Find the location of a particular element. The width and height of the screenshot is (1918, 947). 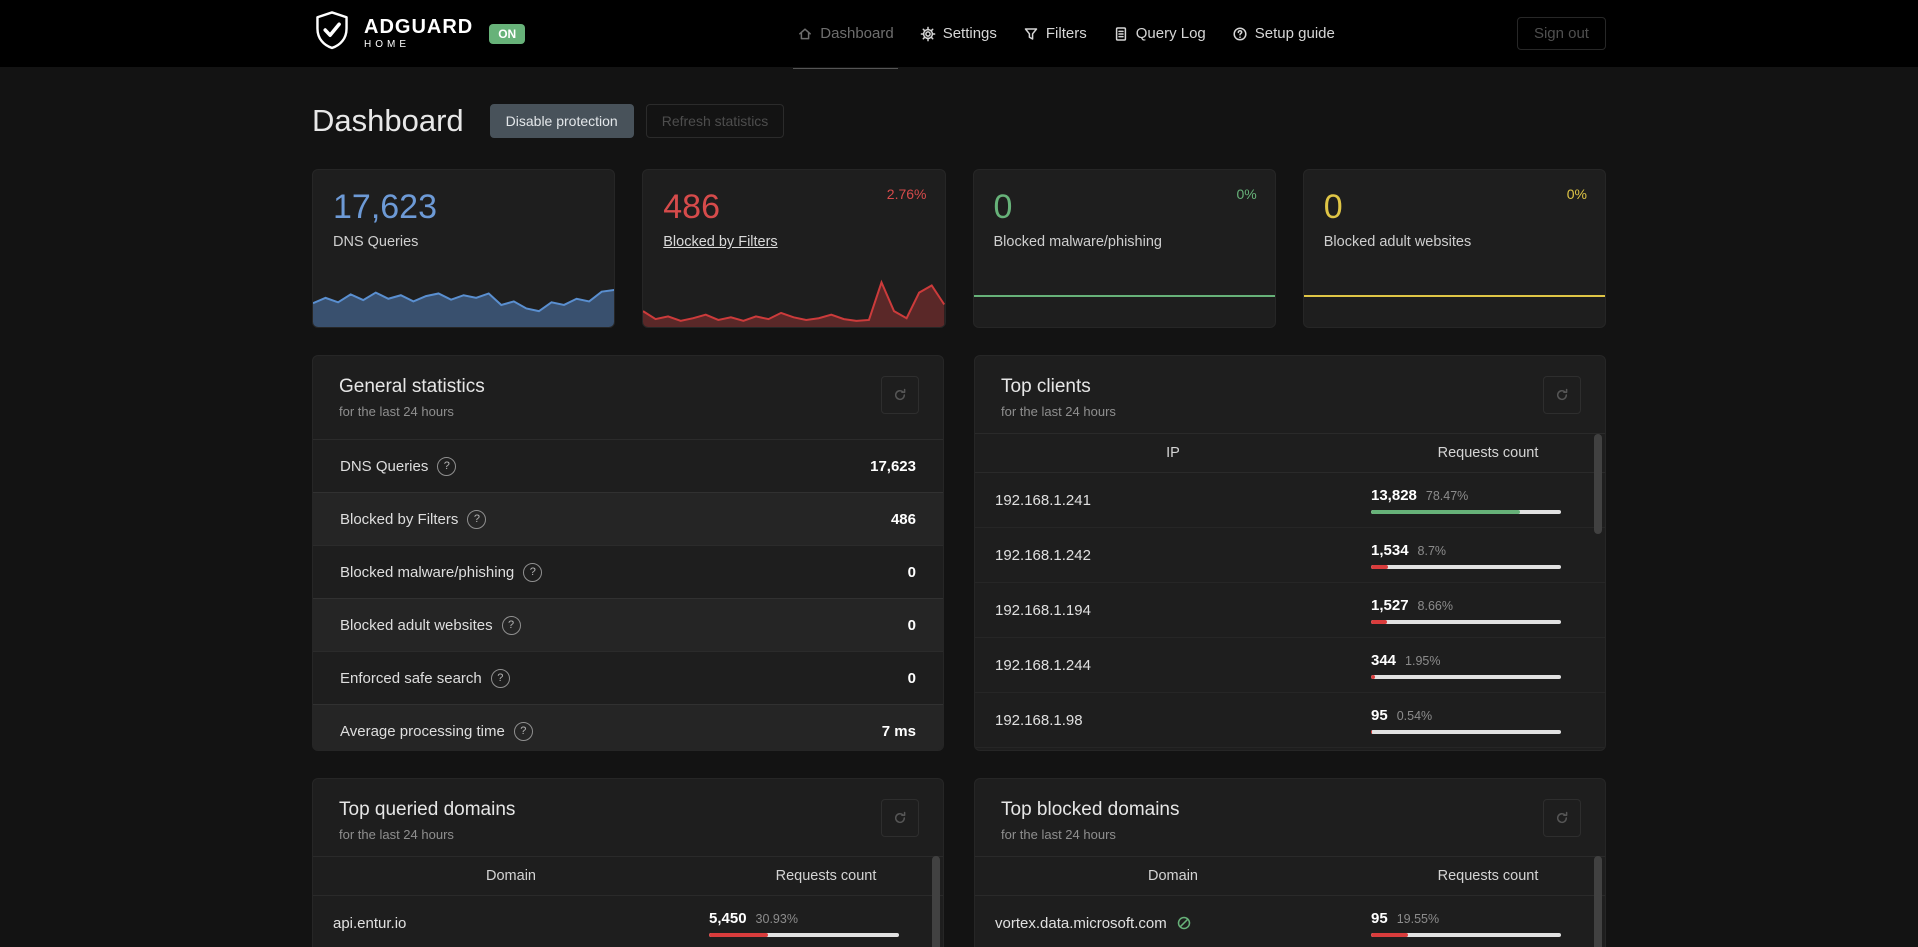

refresh-statistics-button: Refresh statistics is located at coordinates (715, 121).